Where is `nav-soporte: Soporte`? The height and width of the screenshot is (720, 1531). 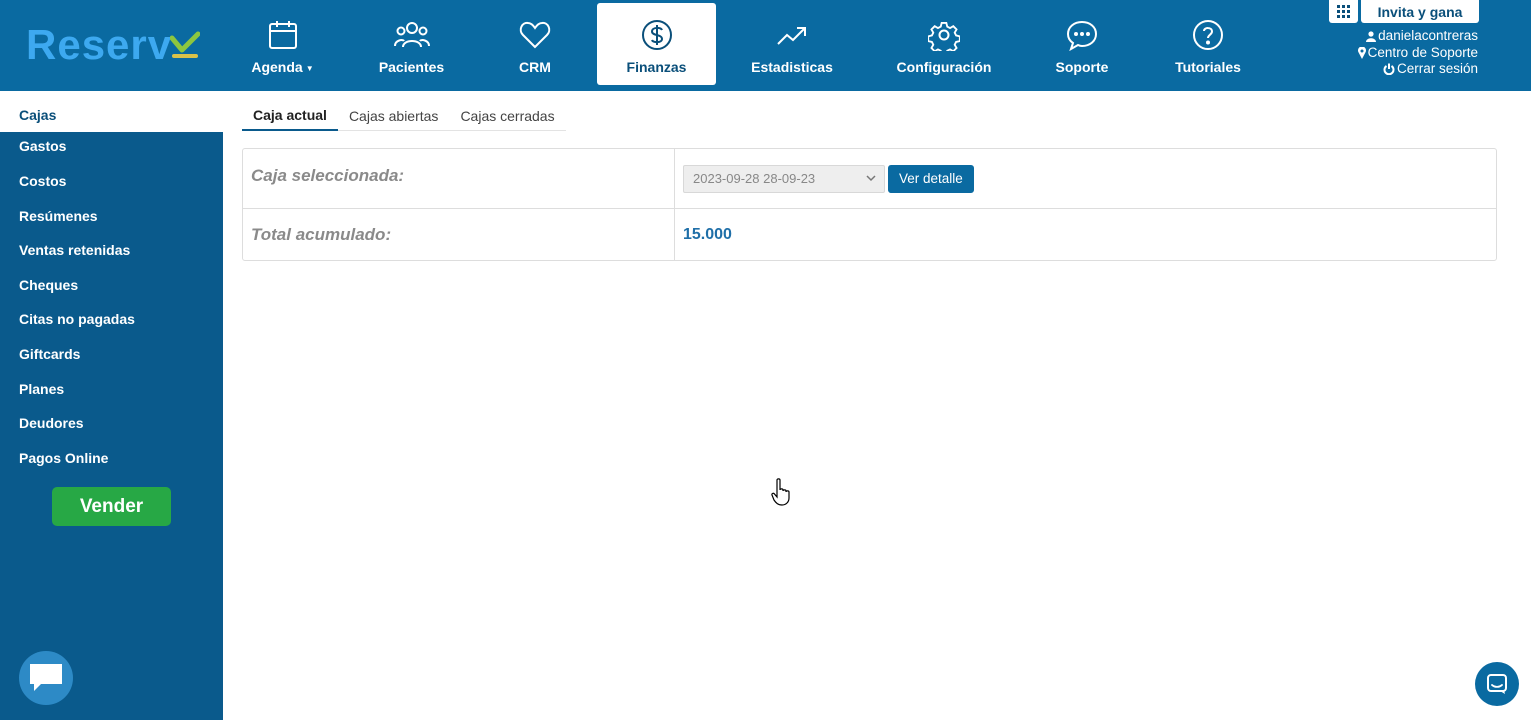
nav-soporte: Soporte is located at coordinates (1082, 44).